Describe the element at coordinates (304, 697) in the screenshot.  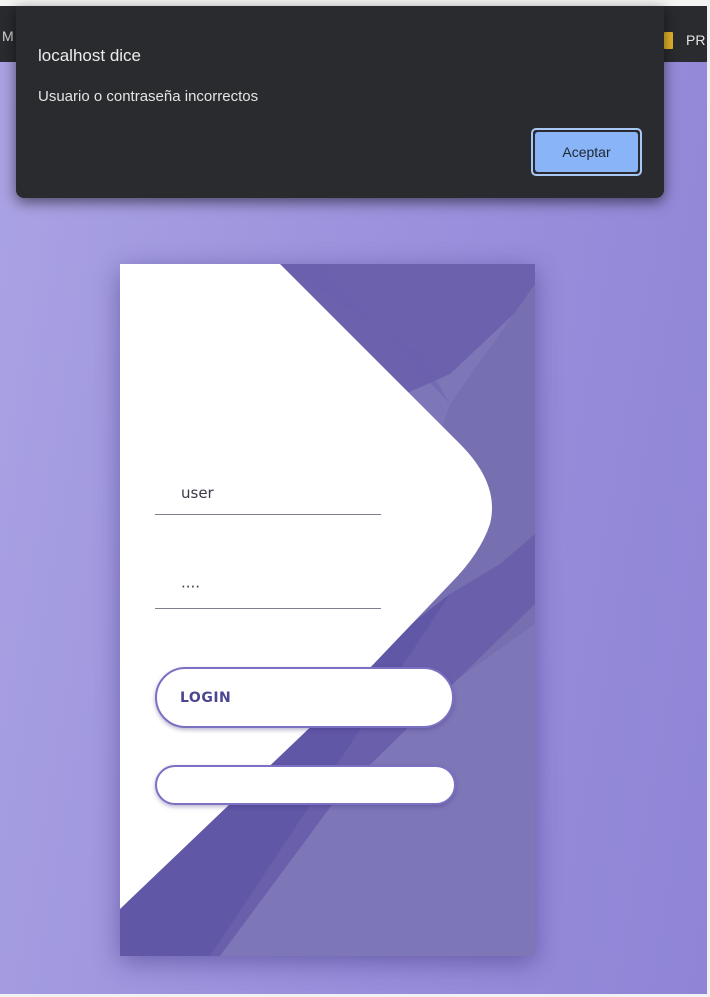
I see `login-button: LOGIN` at that location.